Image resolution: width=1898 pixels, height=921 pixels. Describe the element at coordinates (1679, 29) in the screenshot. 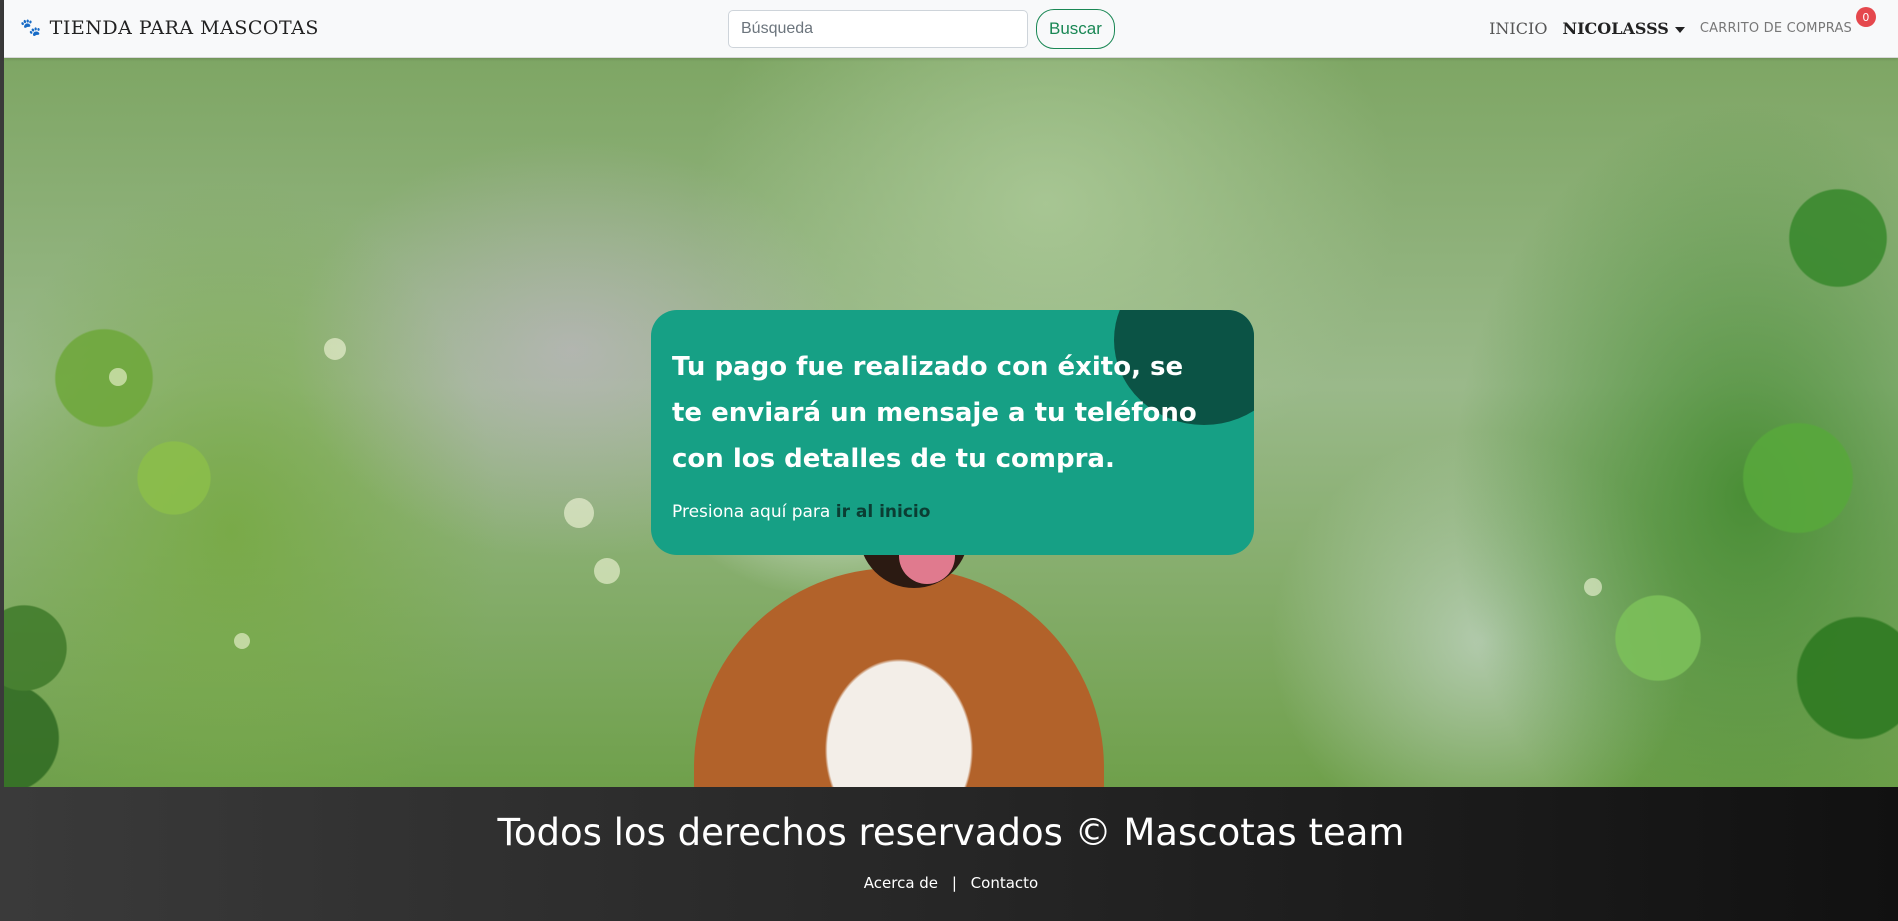

I see `caret-down-icon` at that location.